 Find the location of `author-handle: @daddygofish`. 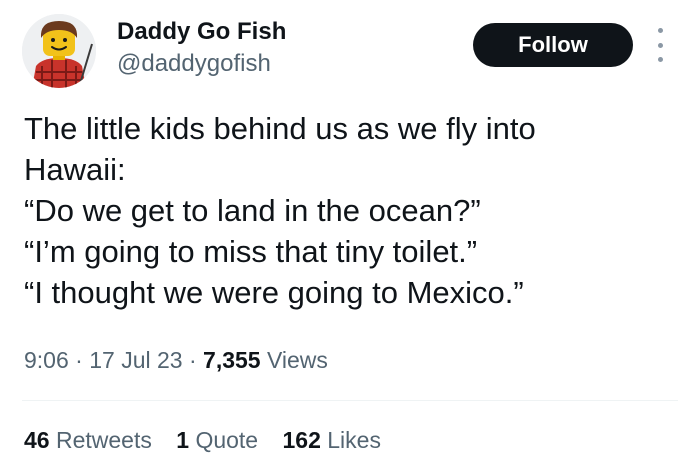

author-handle: @daddygofish is located at coordinates (201, 64).